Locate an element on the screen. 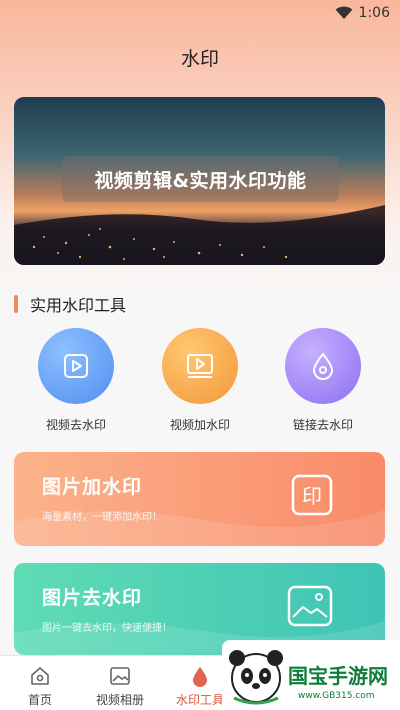 This screenshot has height=710, width=400. section-header: 实用水印工具 is located at coordinates (70, 304).